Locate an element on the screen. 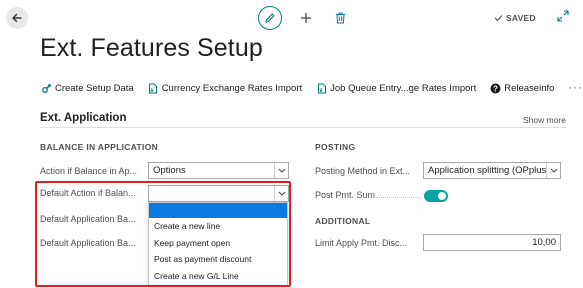 The height and width of the screenshot is (288, 583). pencil-icon is located at coordinates (270, 18).